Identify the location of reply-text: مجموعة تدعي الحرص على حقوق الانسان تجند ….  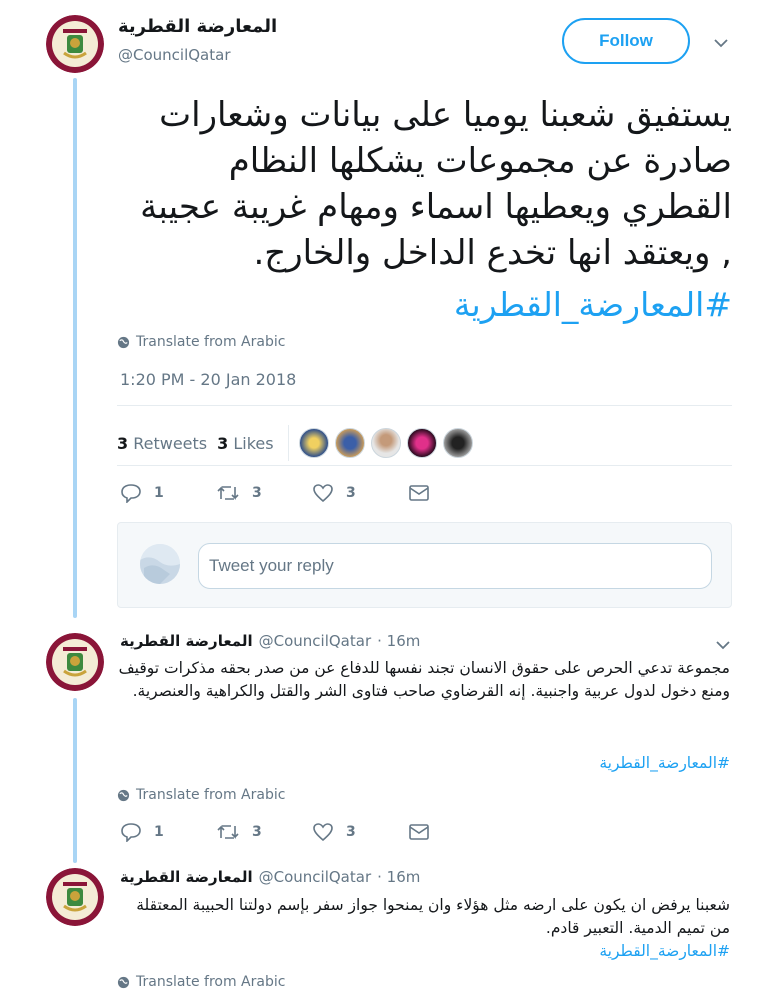
(424, 679).